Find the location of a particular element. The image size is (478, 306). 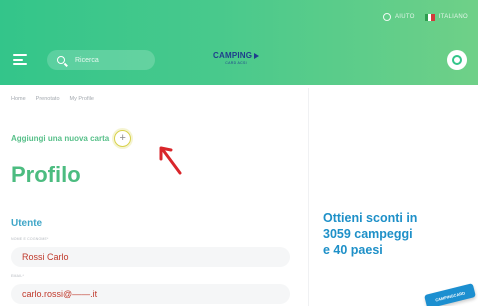

help-label: AIUTO is located at coordinates (404, 17).